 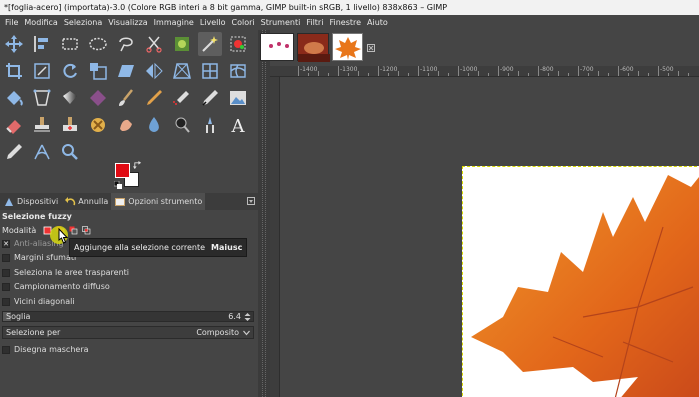 What do you see at coordinates (238, 98) in the screenshot?
I see `image-clone-icon` at bounding box center [238, 98].